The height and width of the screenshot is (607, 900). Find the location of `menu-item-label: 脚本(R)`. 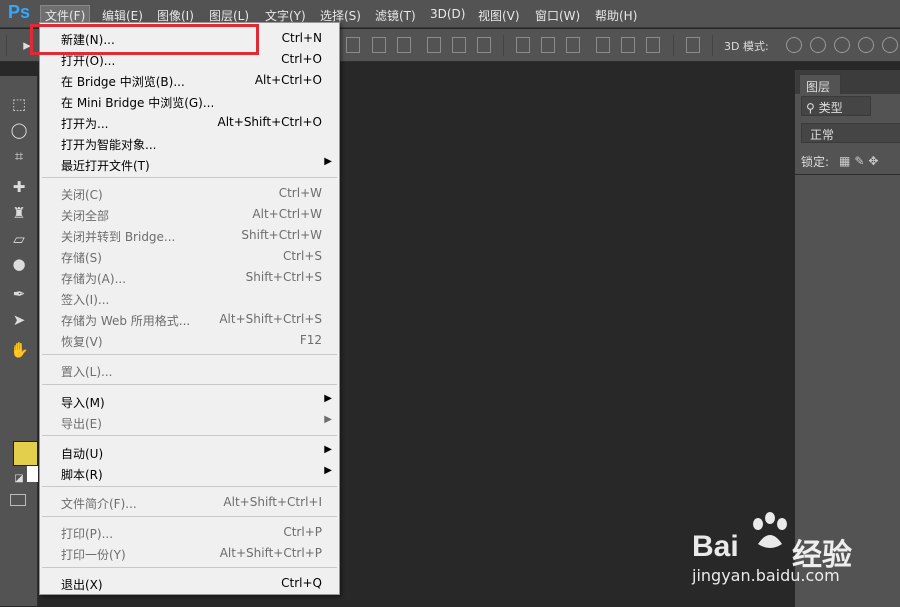

menu-item-label: 脚本(R) is located at coordinates (82, 475).